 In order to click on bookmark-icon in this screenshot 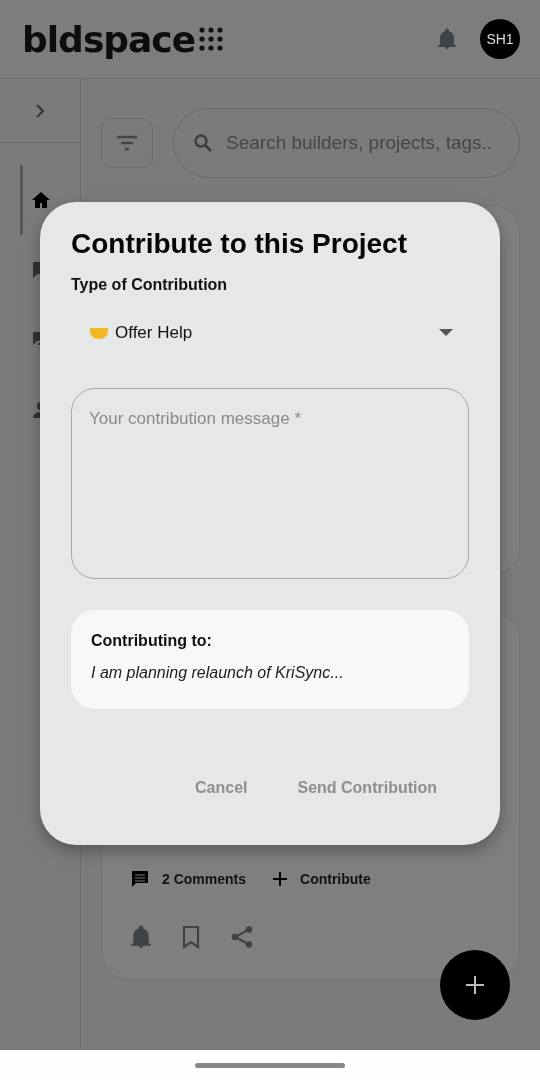, I will do `click(191, 937)`.